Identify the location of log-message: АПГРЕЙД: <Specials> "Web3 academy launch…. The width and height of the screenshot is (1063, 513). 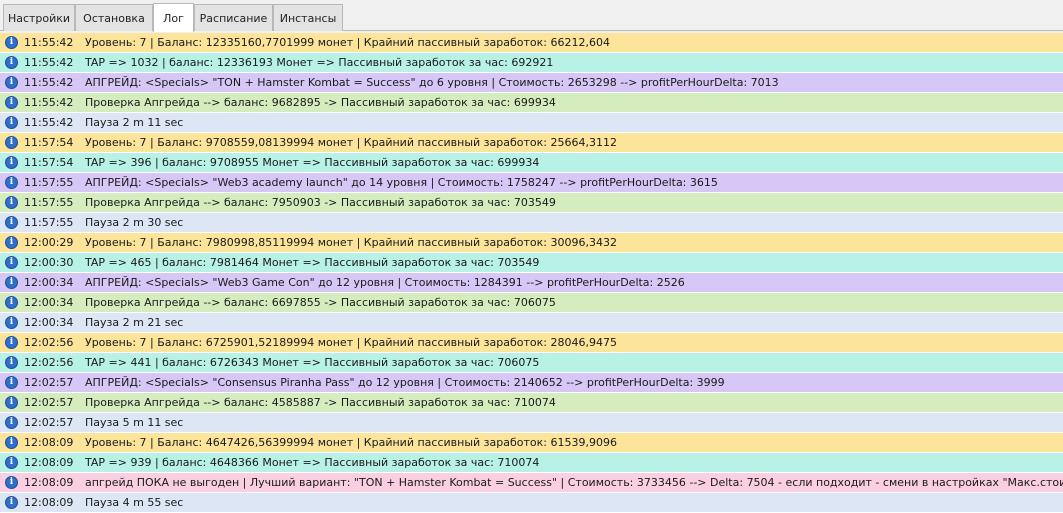
(401, 182).